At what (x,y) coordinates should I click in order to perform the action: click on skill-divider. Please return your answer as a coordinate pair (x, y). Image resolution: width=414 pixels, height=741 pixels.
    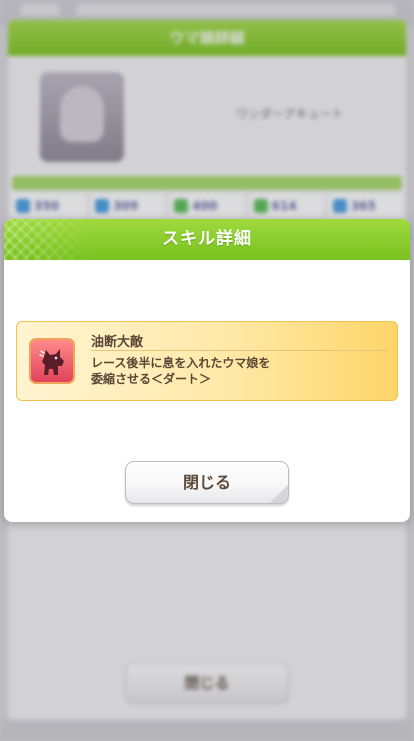
    Looking at the image, I should click on (239, 350).